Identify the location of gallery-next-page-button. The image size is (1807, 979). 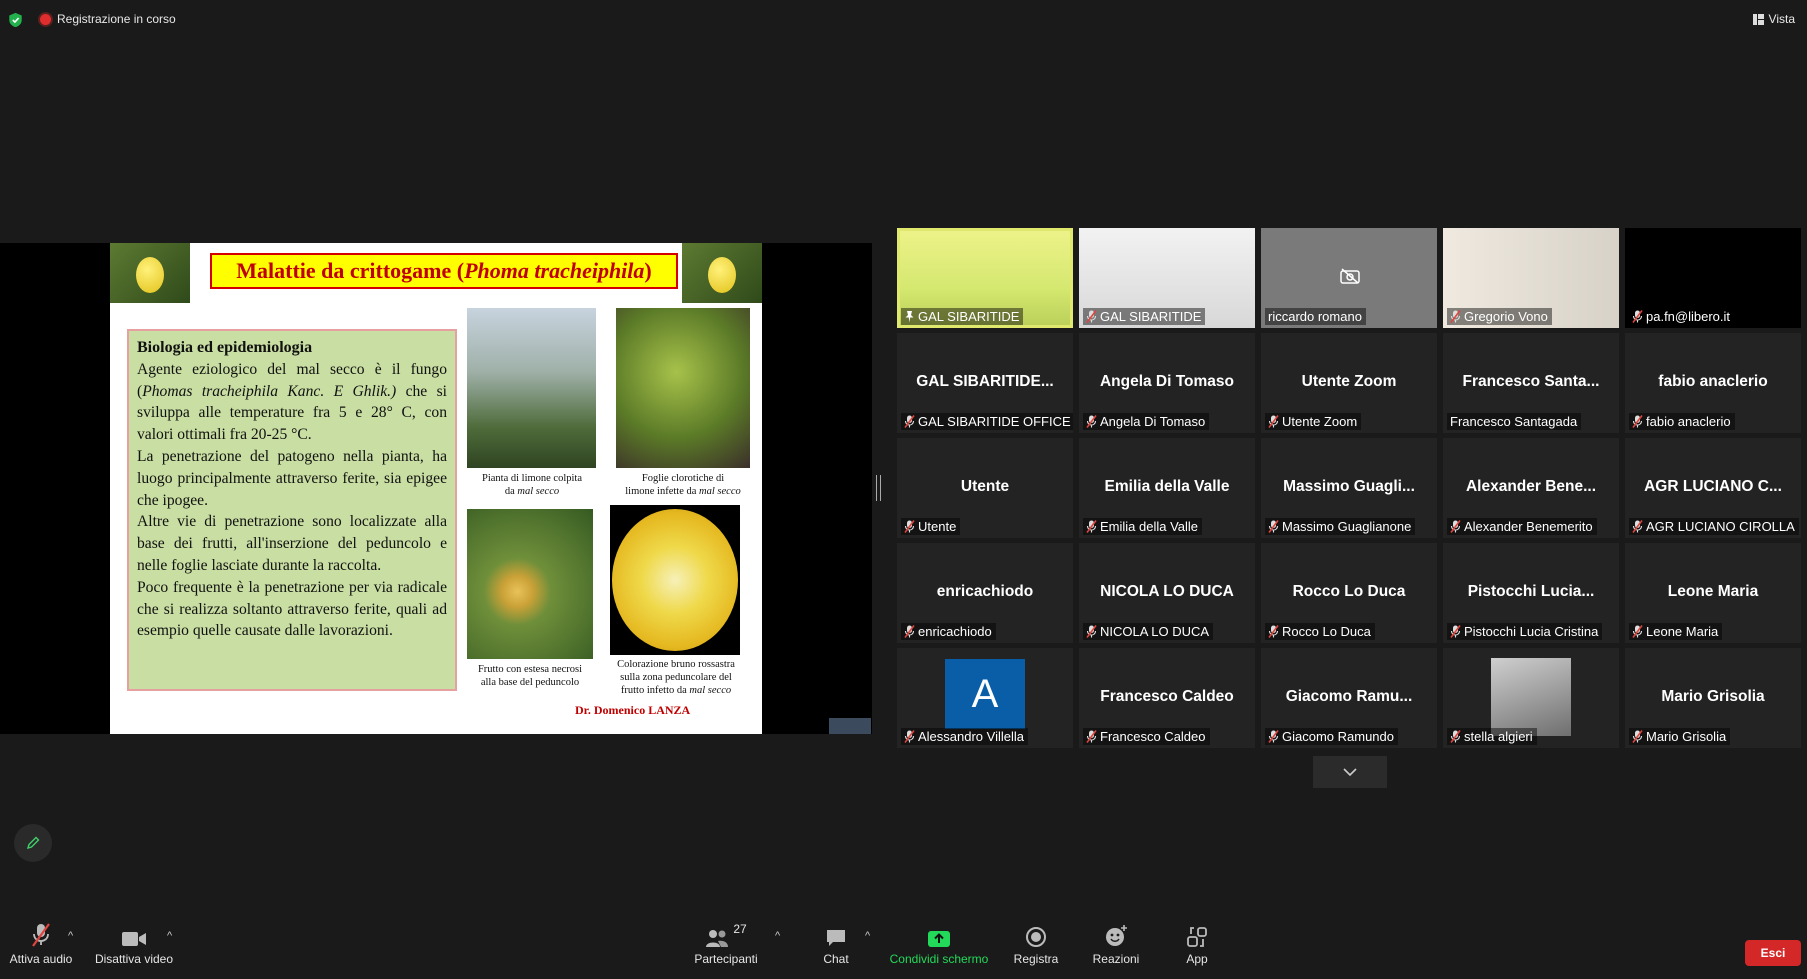
(1350, 772).